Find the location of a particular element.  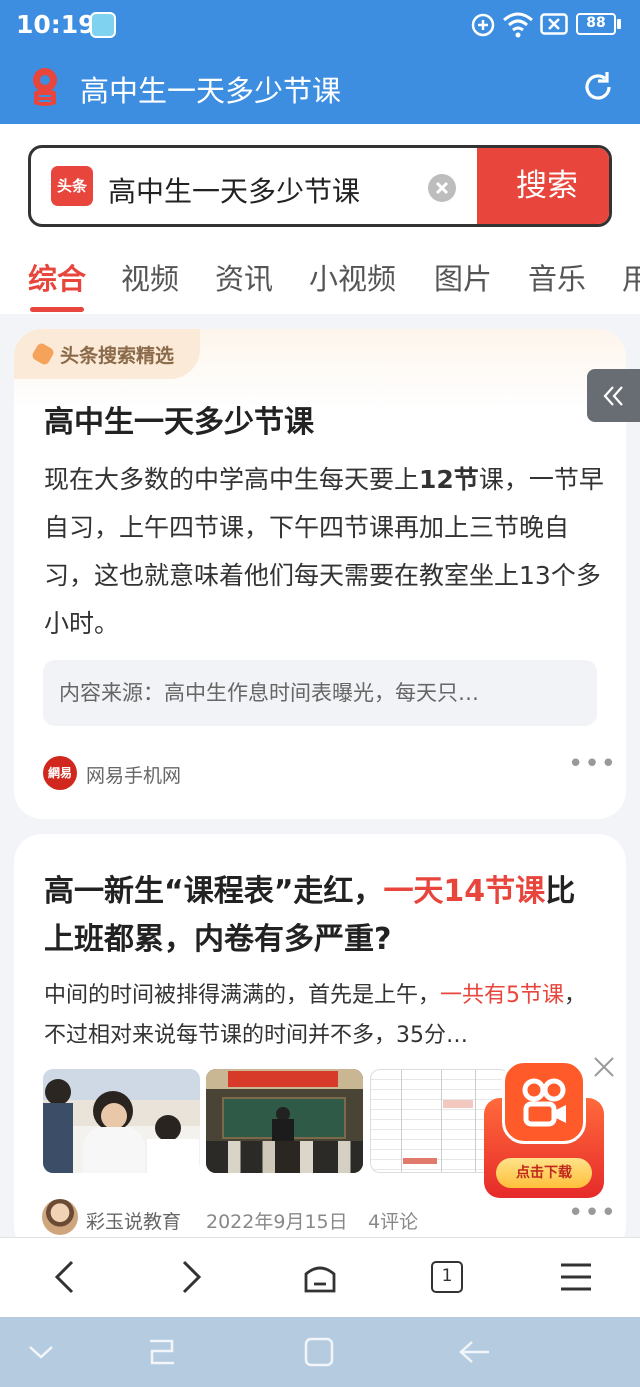

menu-button is located at coordinates (576, 1277).